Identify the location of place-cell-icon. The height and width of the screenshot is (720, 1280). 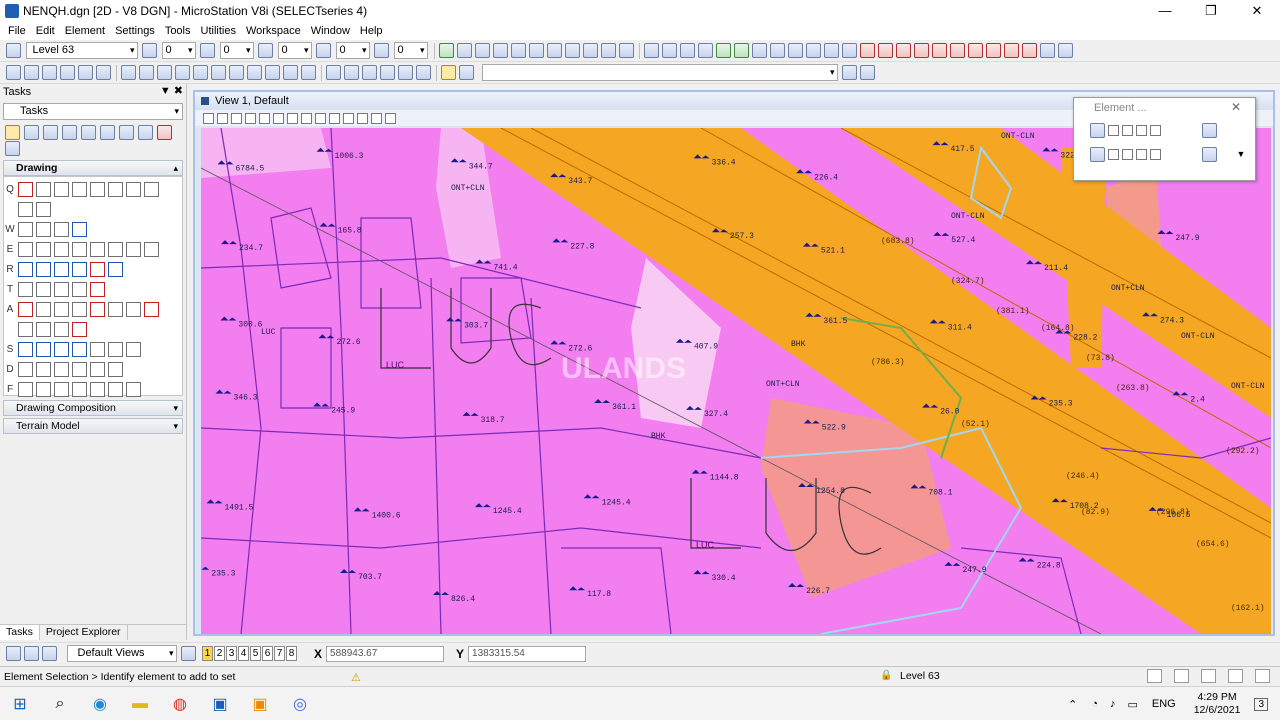
(25, 289).